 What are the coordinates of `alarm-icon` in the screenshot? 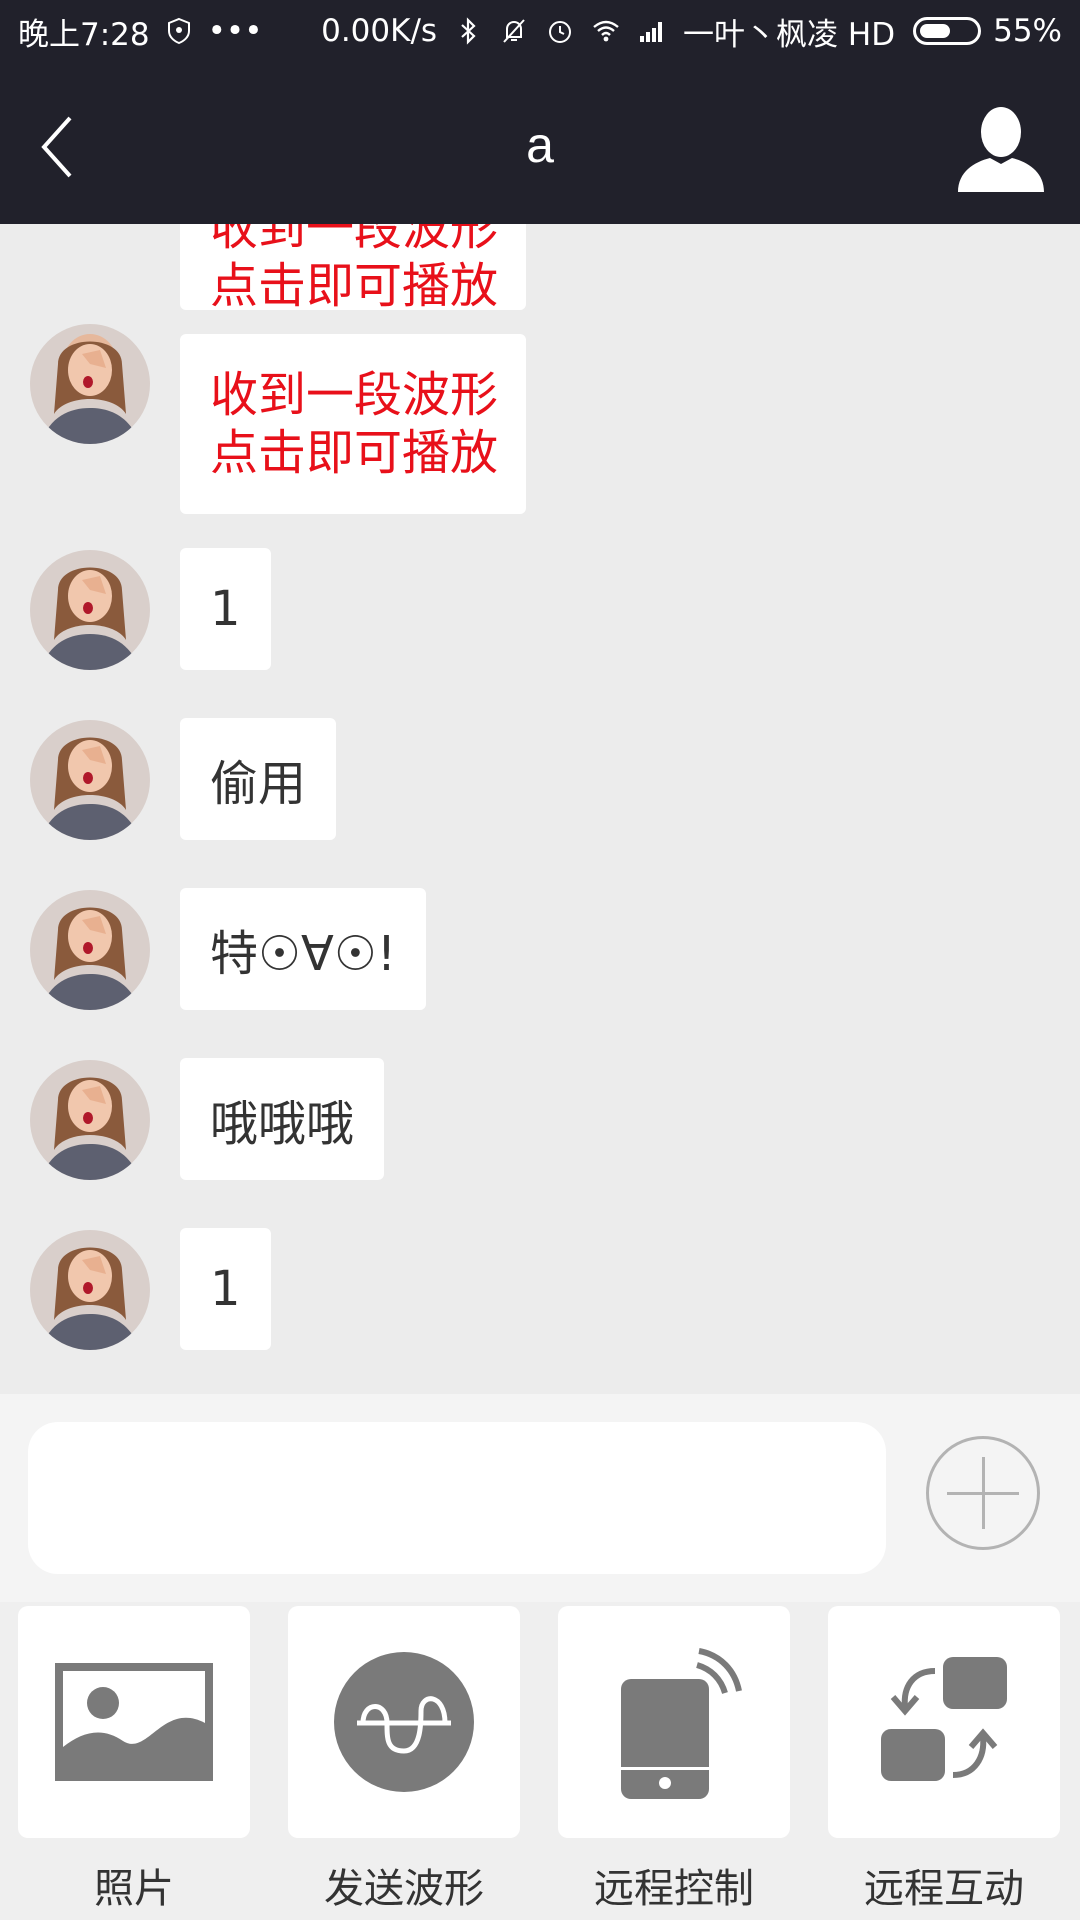 It's located at (560, 32).